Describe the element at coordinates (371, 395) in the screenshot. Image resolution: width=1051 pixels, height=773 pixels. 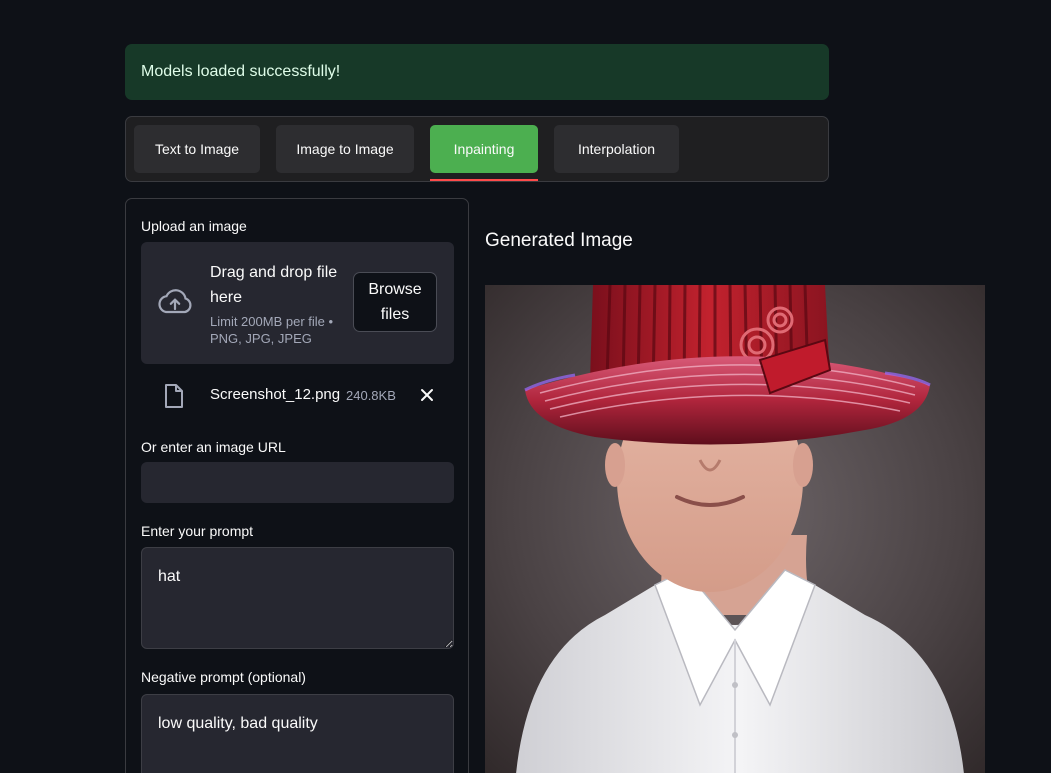
I see `file-size: 240.8KB` at that location.